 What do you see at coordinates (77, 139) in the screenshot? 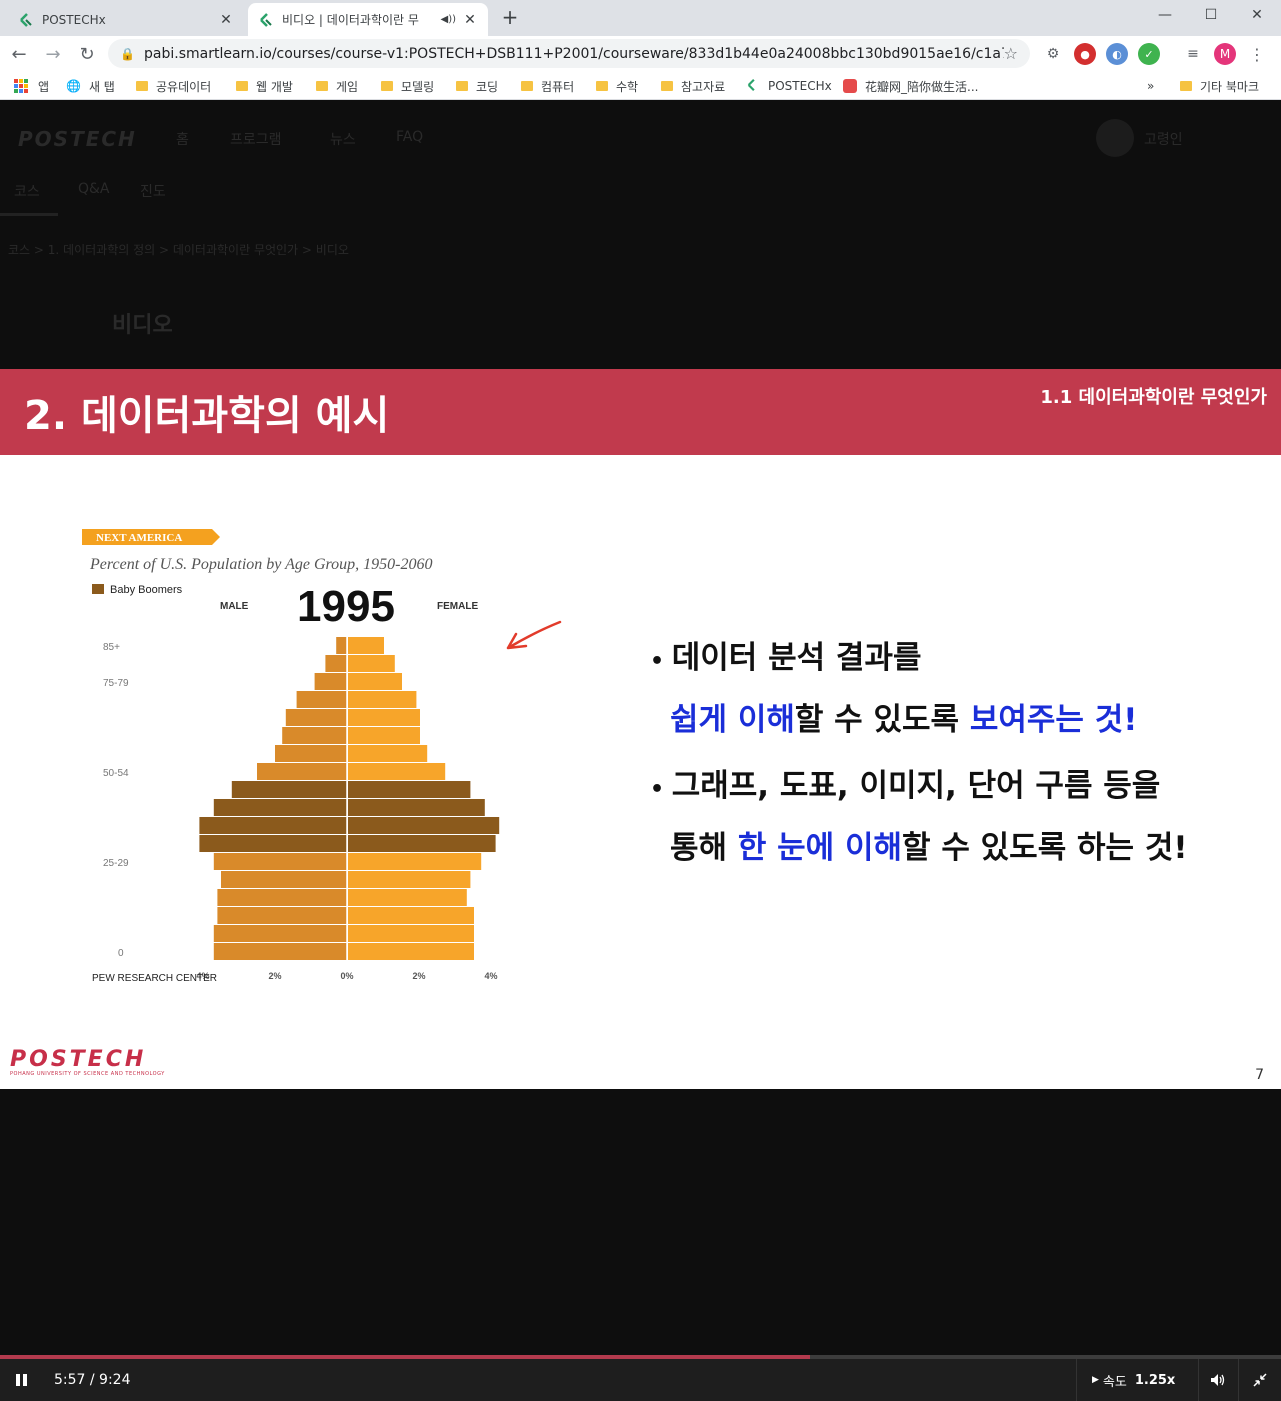
I see `site-logo: POSTECH` at bounding box center [77, 139].